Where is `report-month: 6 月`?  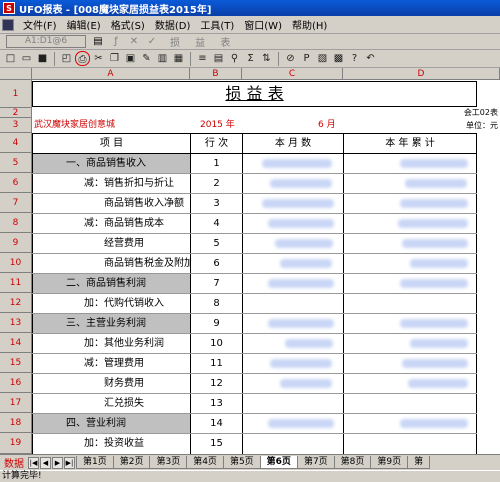 report-month: 6 月 is located at coordinates (338, 125).